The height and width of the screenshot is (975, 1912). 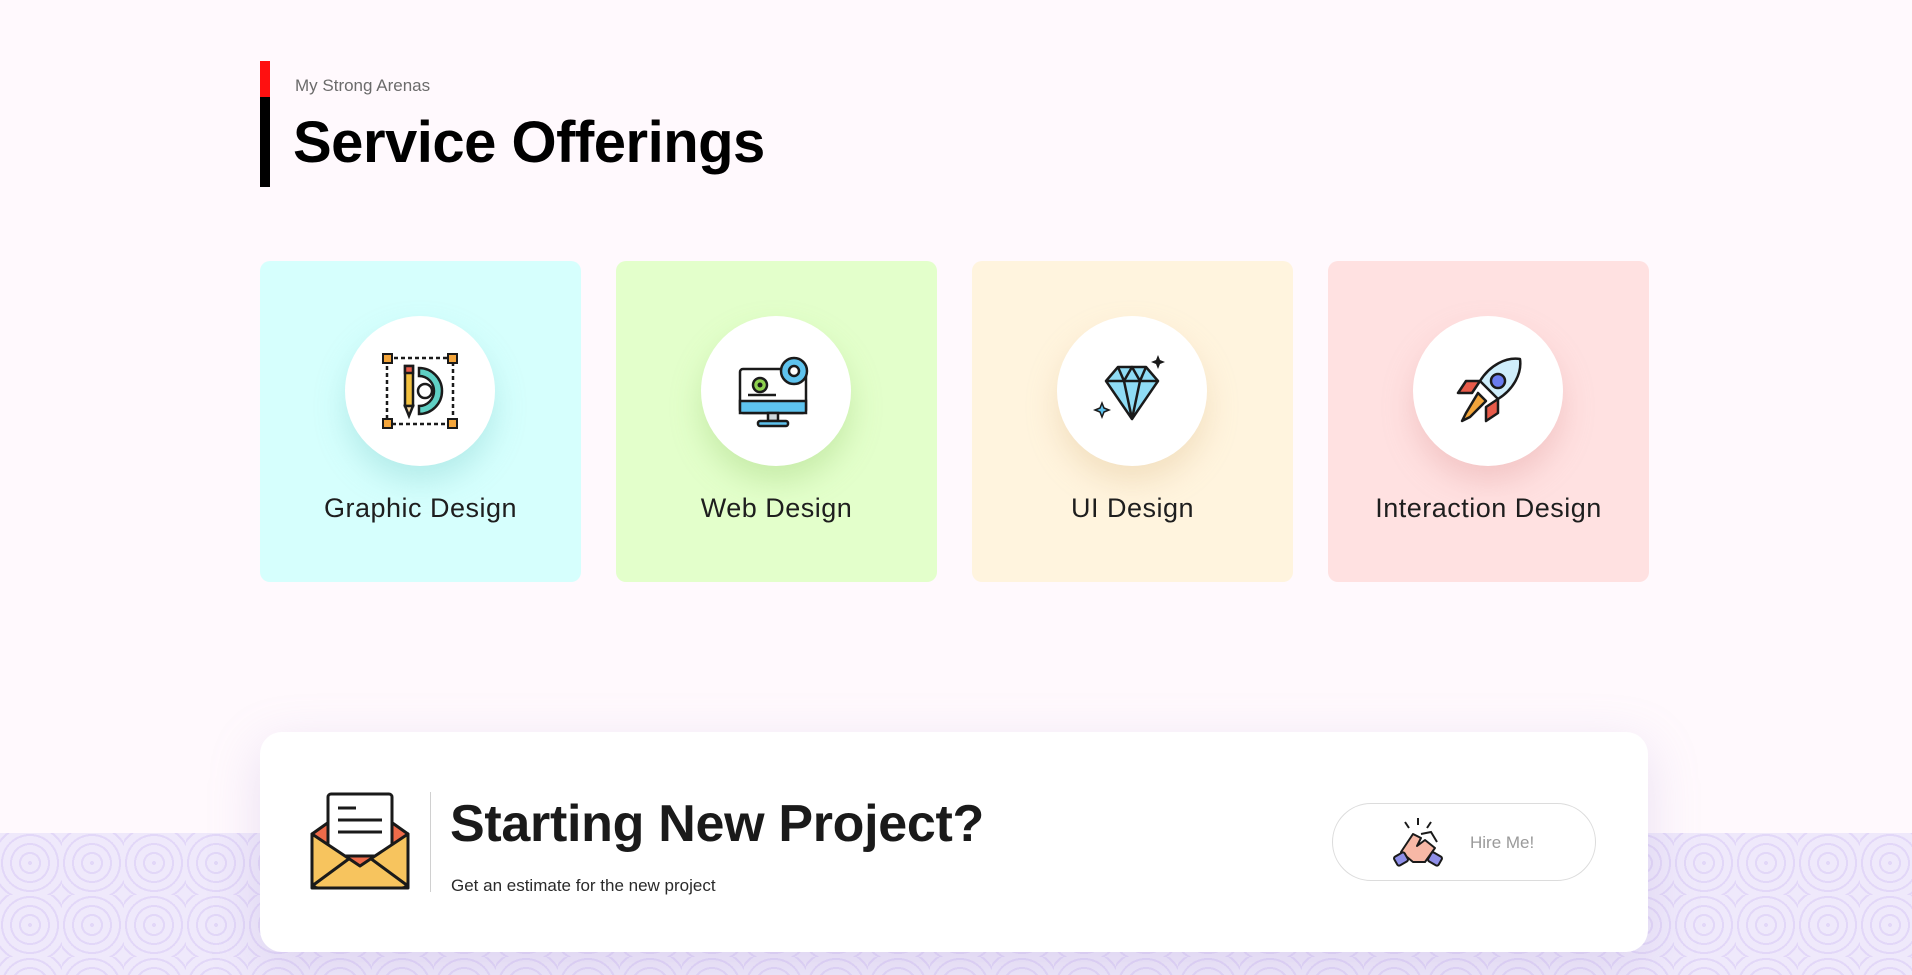 I want to click on service-card-interaction-design: Interaction Design, so click(x=1488, y=421).